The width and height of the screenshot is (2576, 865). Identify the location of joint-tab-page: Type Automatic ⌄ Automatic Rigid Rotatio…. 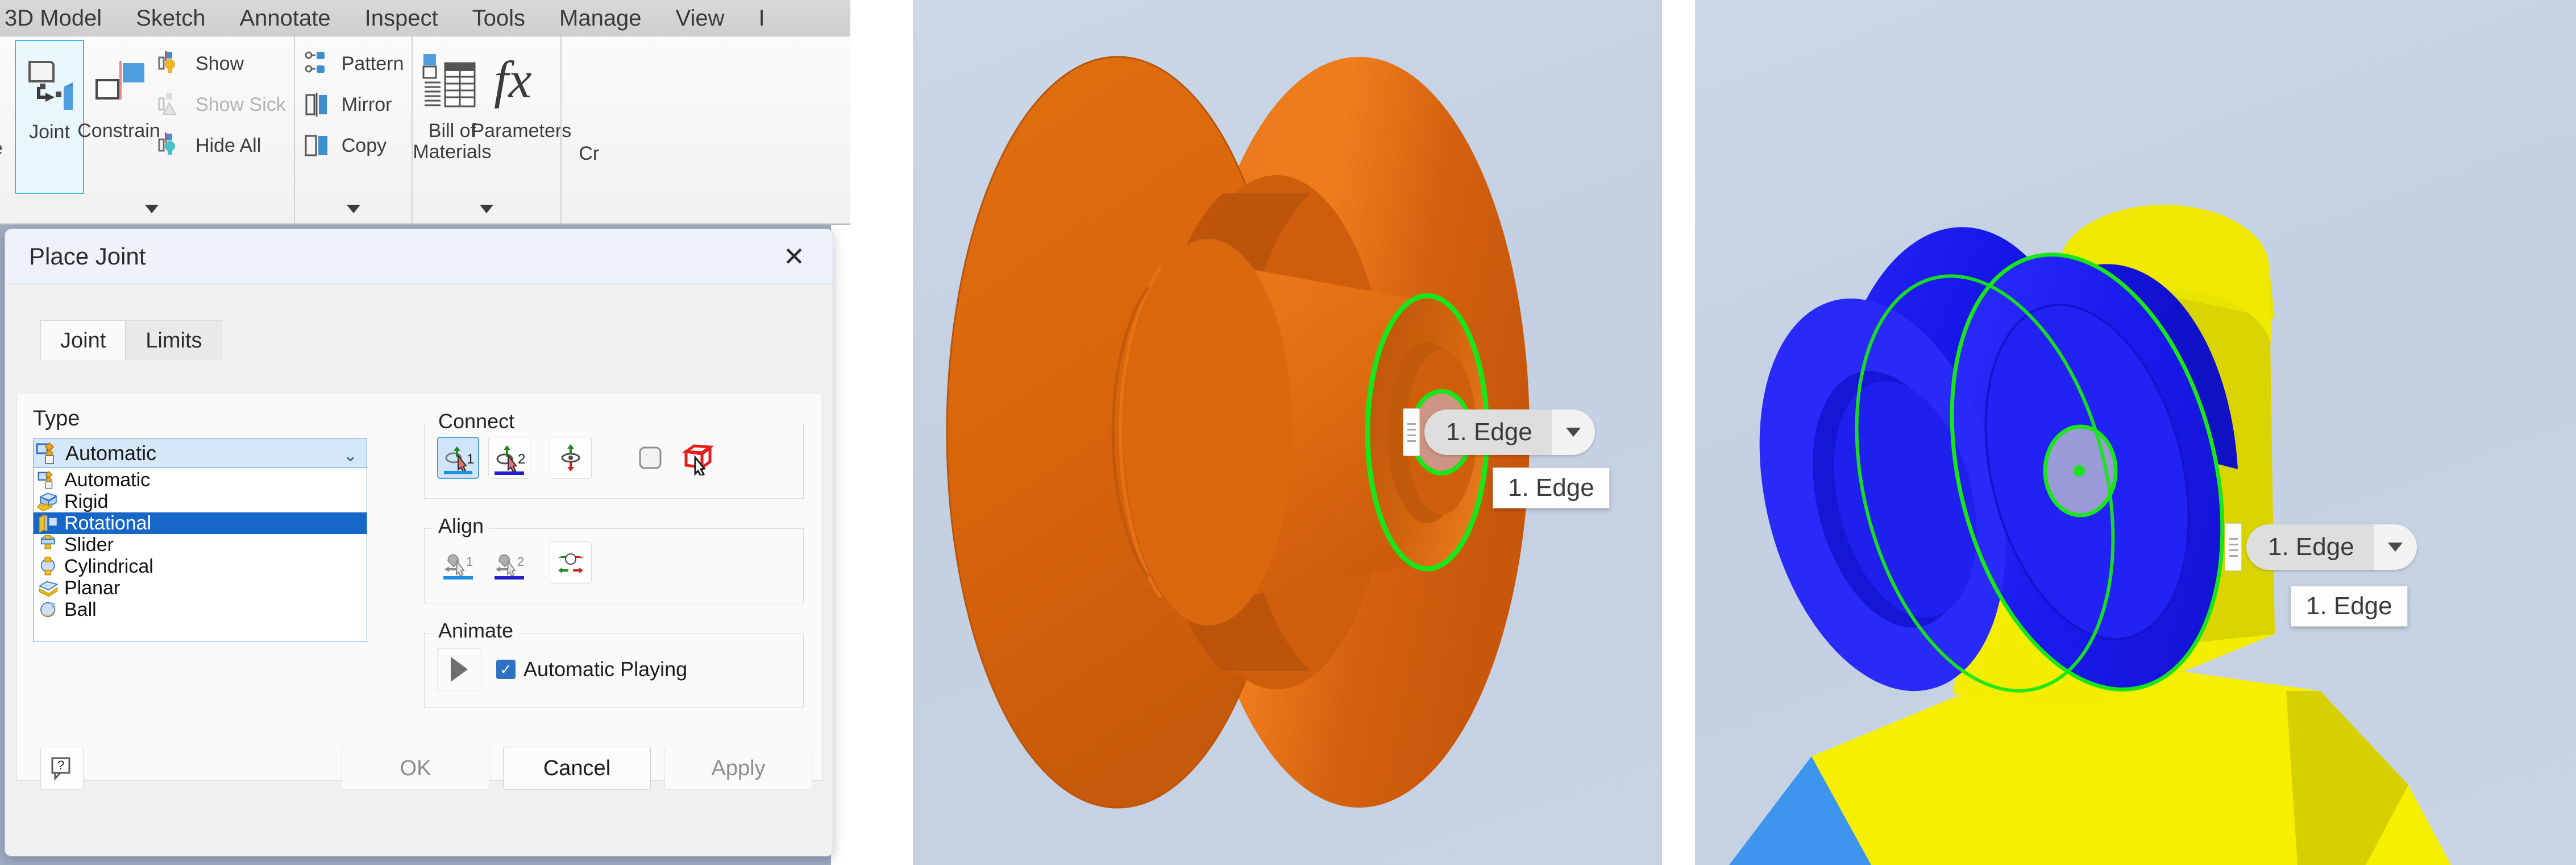
(419, 588).